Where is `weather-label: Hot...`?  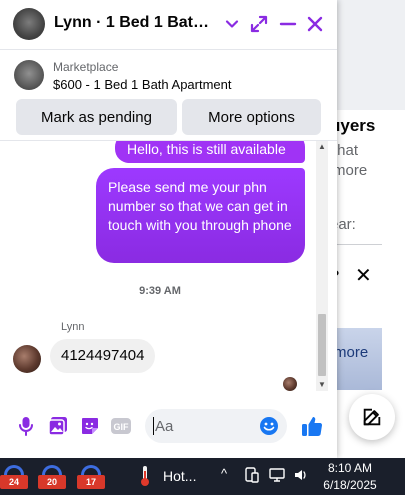 weather-label: Hot... is located at coordinates (179, 476).